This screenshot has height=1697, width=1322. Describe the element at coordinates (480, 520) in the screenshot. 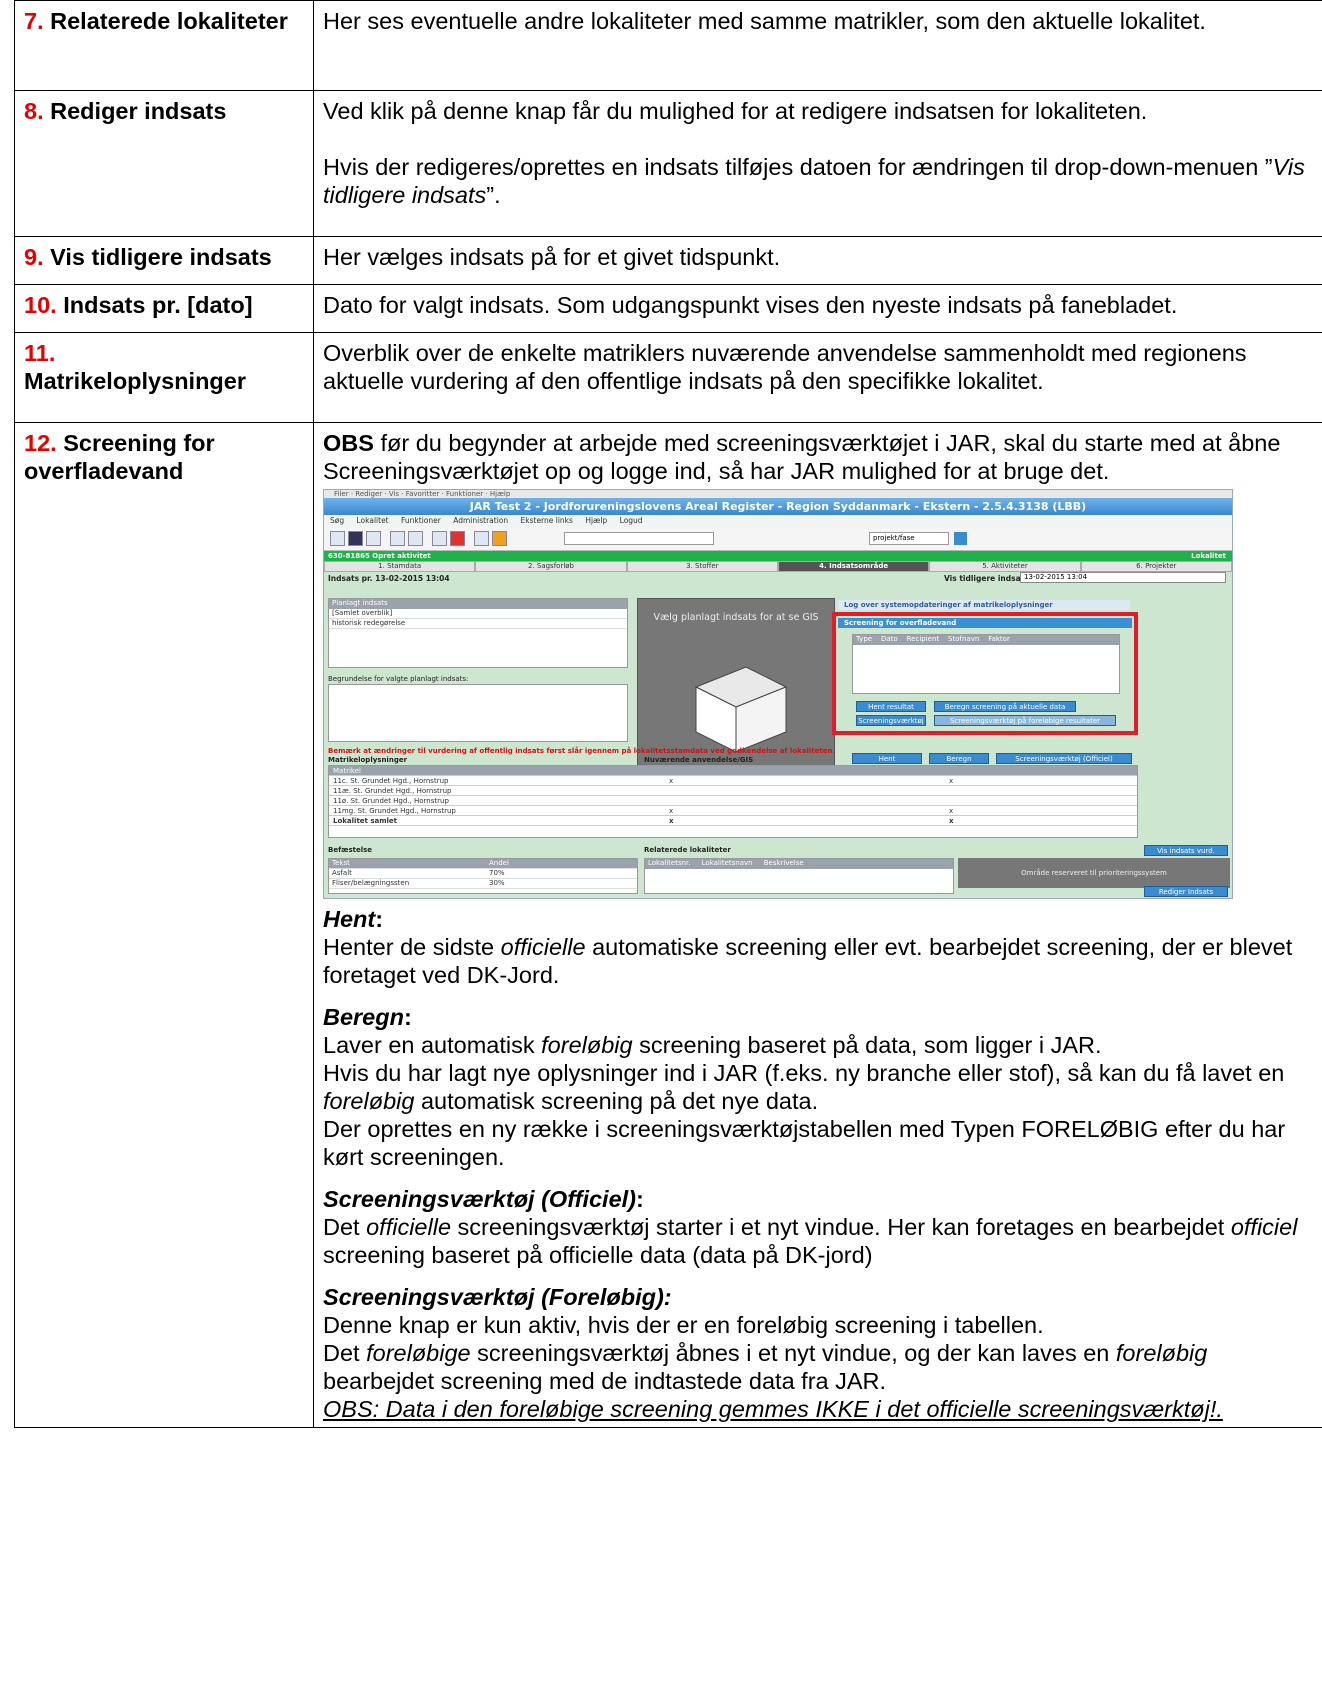

I see `menu-item: Administration` at that location.